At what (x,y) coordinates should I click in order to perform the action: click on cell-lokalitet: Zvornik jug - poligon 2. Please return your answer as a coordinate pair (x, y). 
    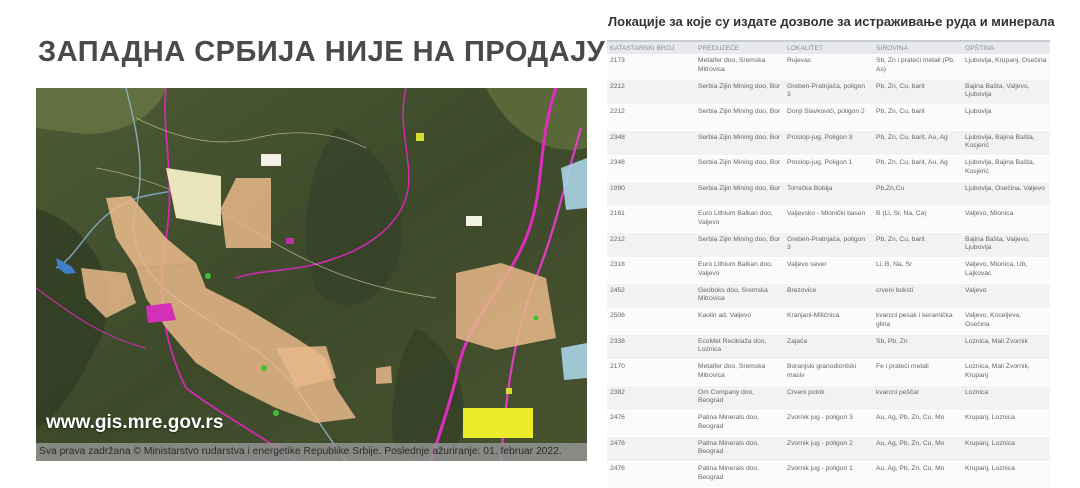
    Looking at the image, I should click on (828, 449).